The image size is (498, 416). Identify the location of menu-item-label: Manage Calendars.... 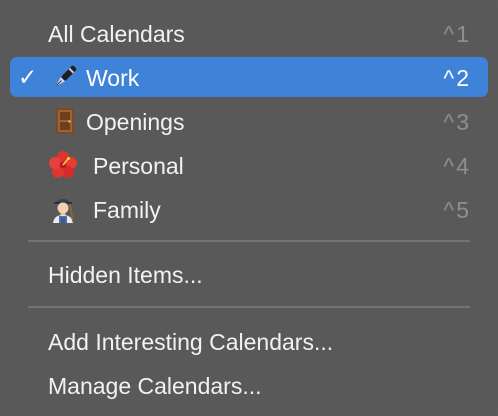
(155, 386).